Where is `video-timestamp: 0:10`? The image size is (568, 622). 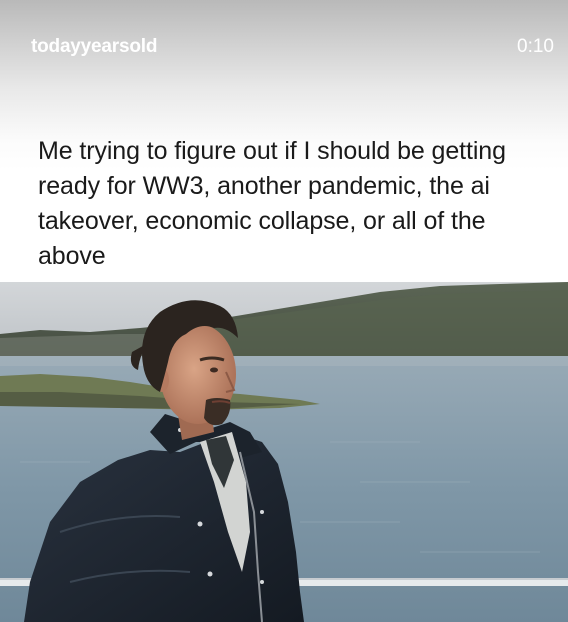
video-timestamp: 0:10 is located at coordinates (535, 46).